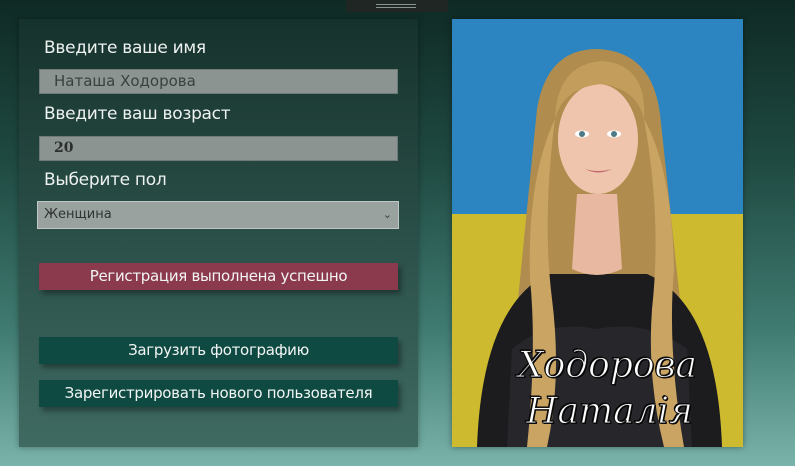  I want to click on gender-select-value: Женщина, so click(78, 214).